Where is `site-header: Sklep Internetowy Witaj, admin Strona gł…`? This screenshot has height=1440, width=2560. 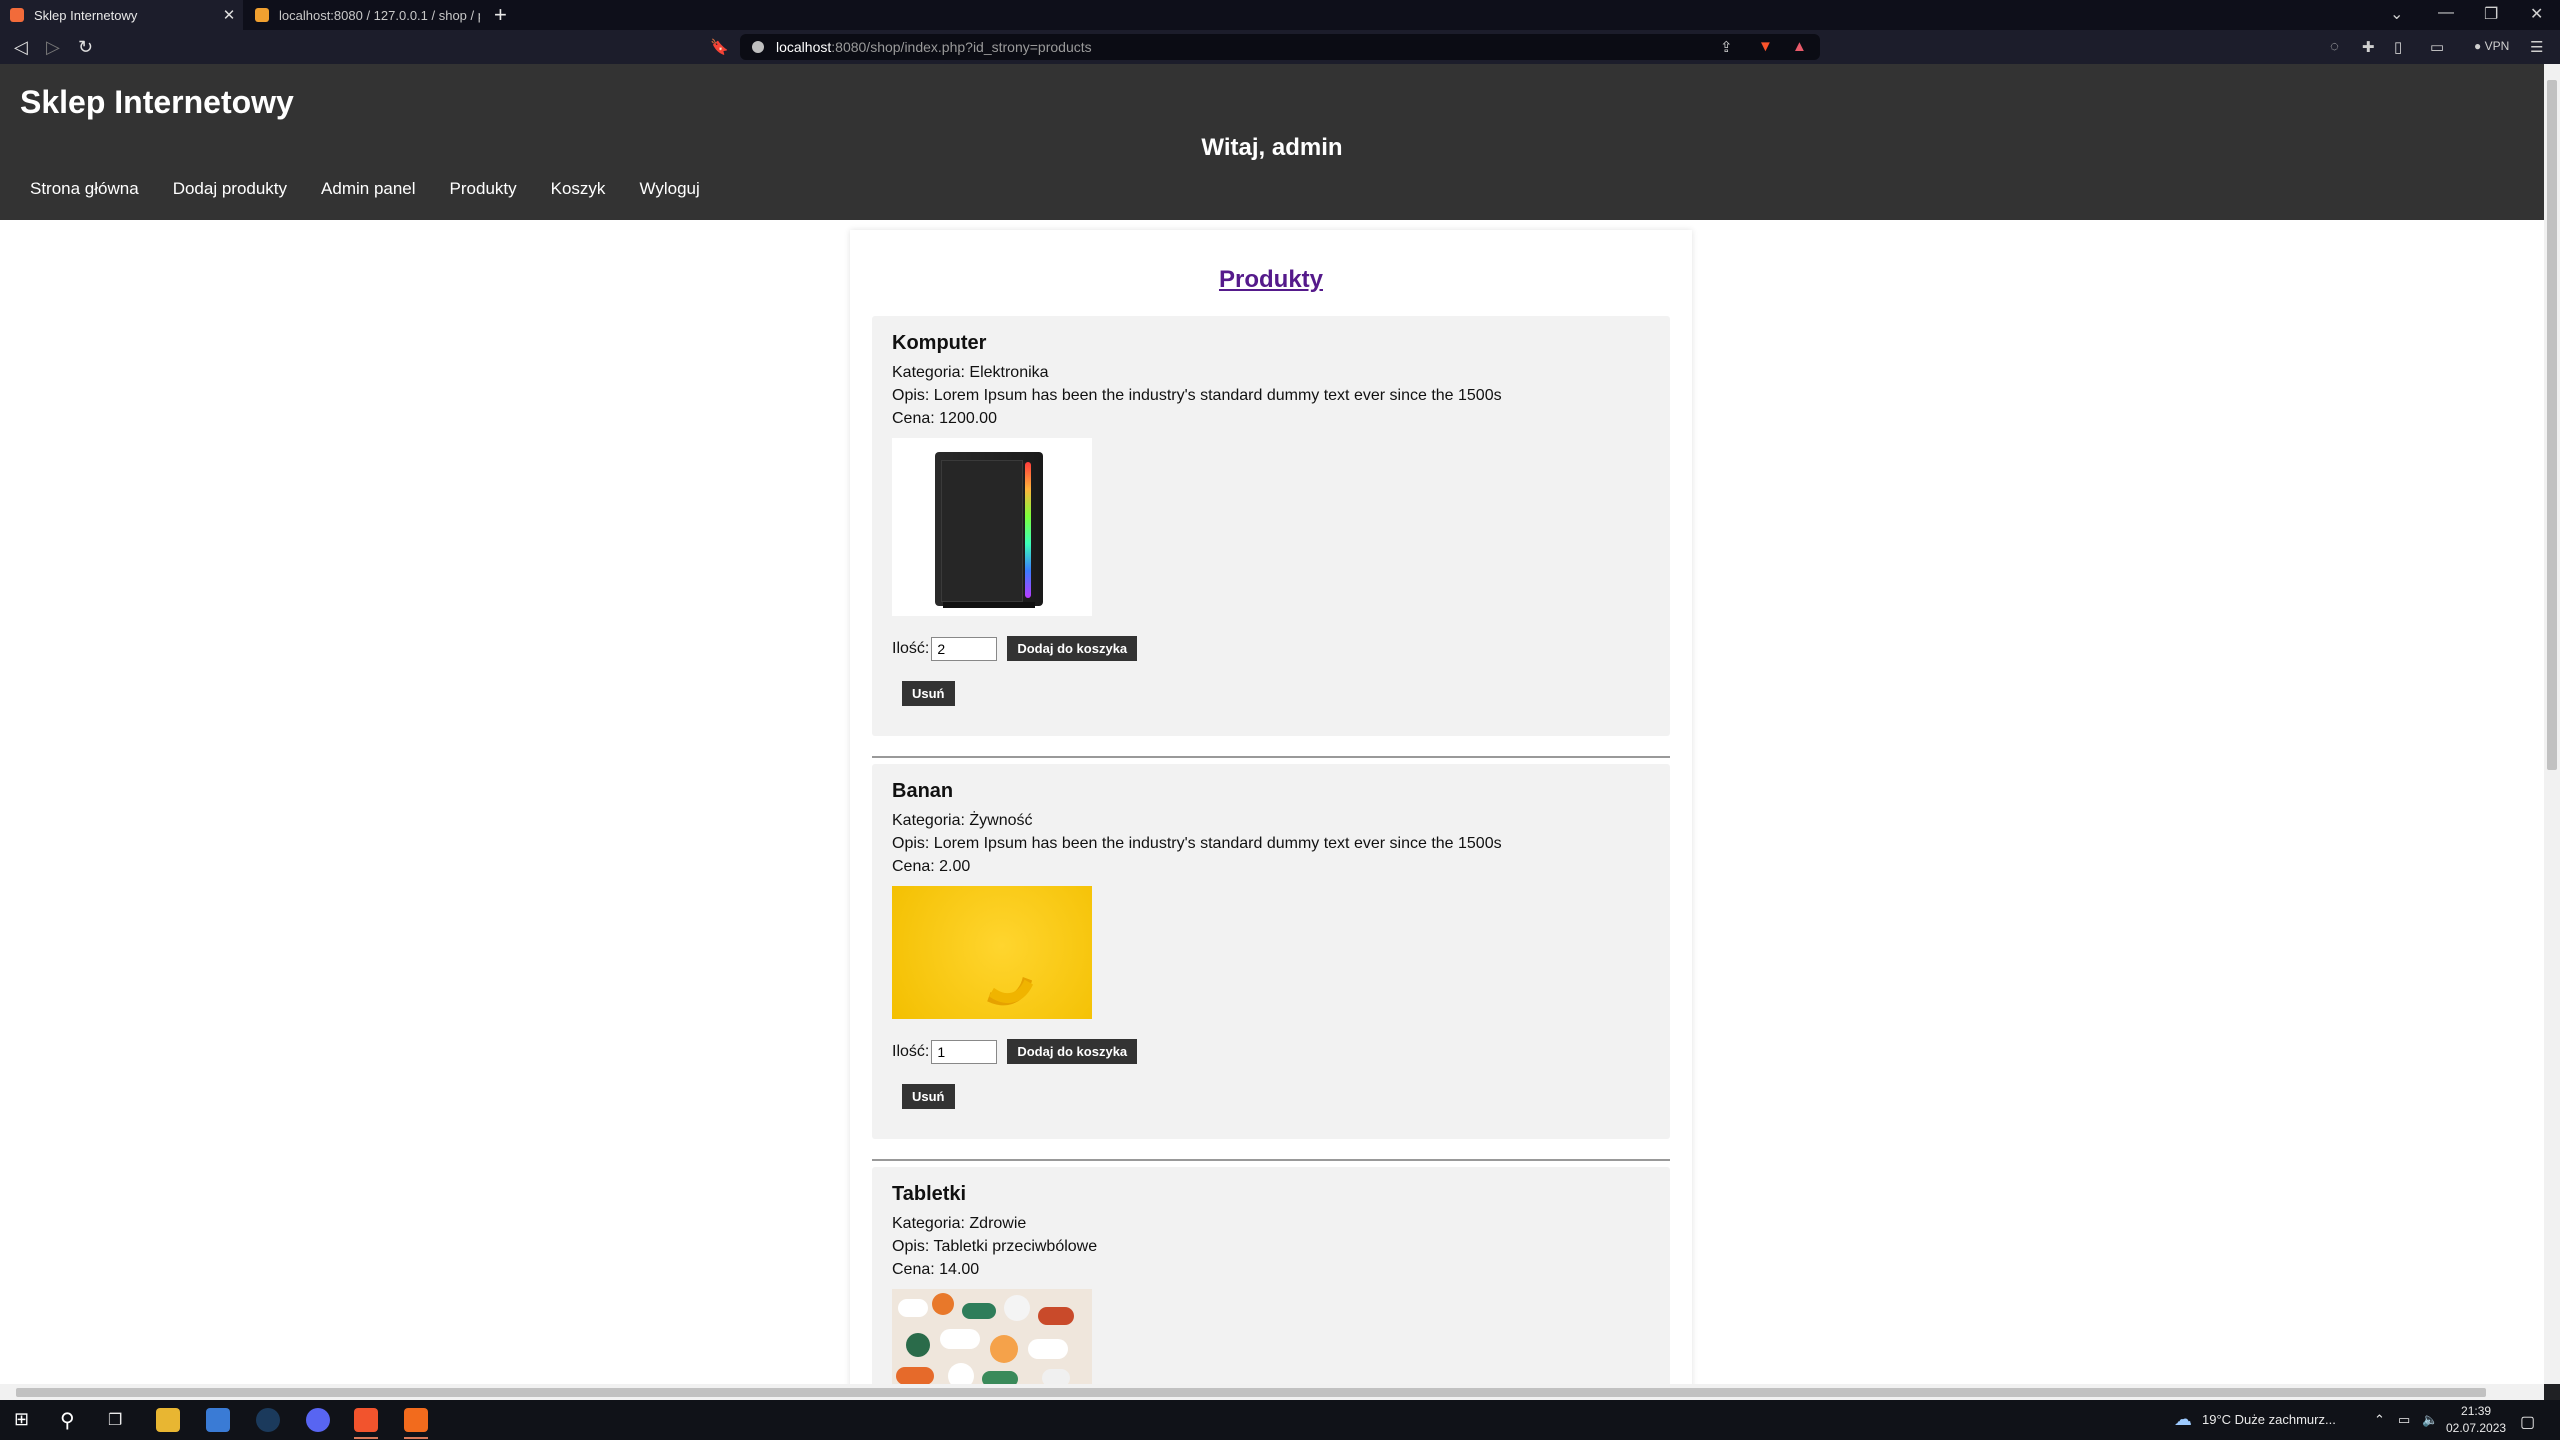
site-header: Sklep Internetowy Witaj, admin Strona gł… is located at coordinates (1272, 142).